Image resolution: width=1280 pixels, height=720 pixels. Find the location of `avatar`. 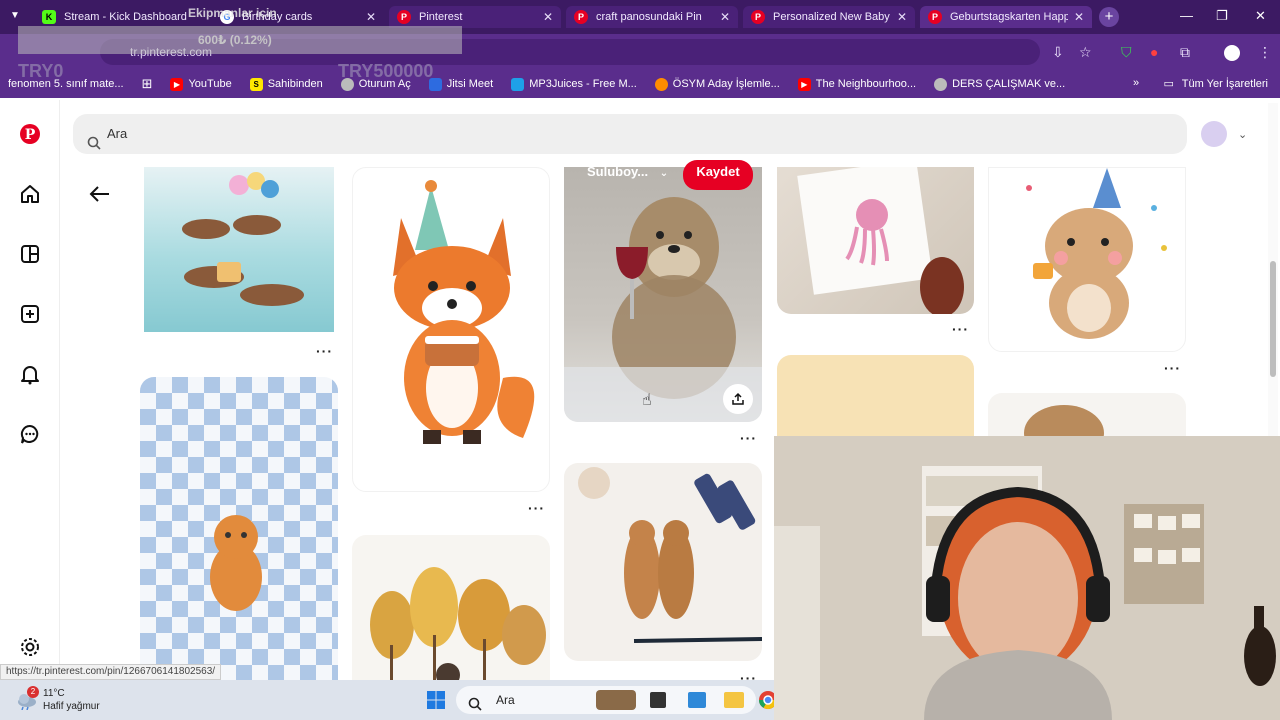

avatar is located at coordinates (1214, 134).